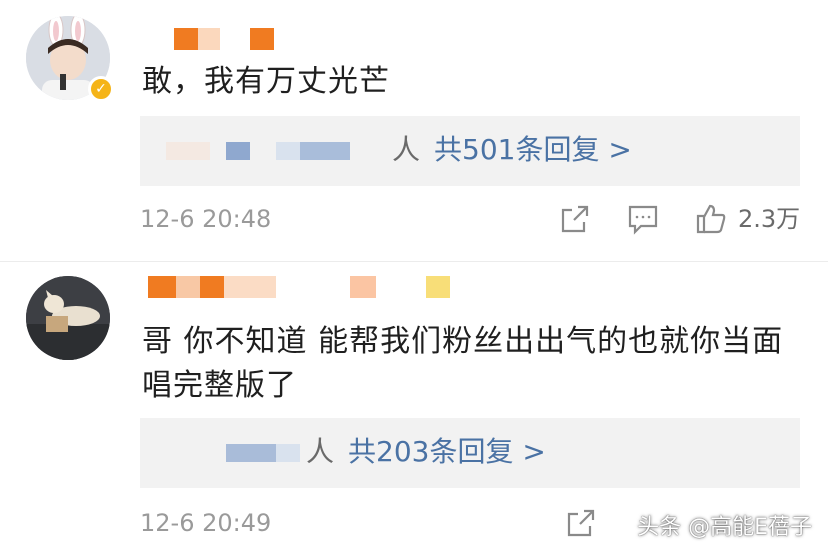 The height and width of the screenshot is (551, 828). Describe the element at coordinates (711, 219) in the screenshot. I see `thumbs-up-icon` at that location.